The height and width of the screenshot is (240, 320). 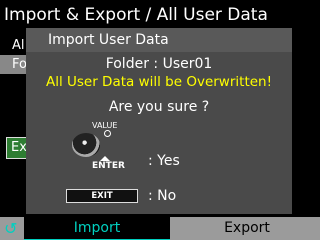 What do you see at coordinates (19, 64) in the screenshot?
I see `row-label: Fo` at bounding box center [19, 64].